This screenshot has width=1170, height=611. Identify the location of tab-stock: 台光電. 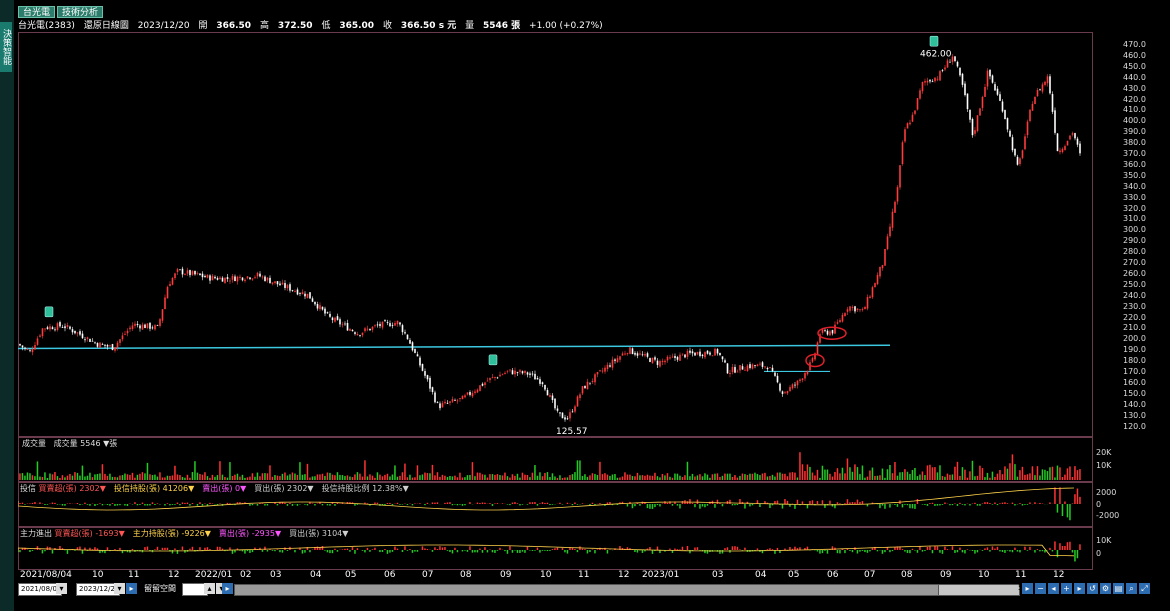
(37, 12).